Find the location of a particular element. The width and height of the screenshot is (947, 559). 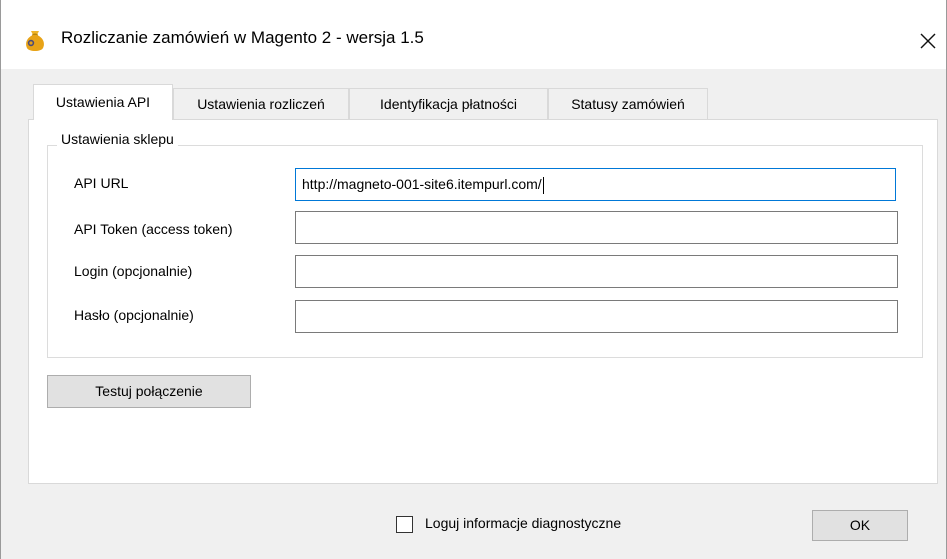

api-token-input is located at coordinates (596, 227).